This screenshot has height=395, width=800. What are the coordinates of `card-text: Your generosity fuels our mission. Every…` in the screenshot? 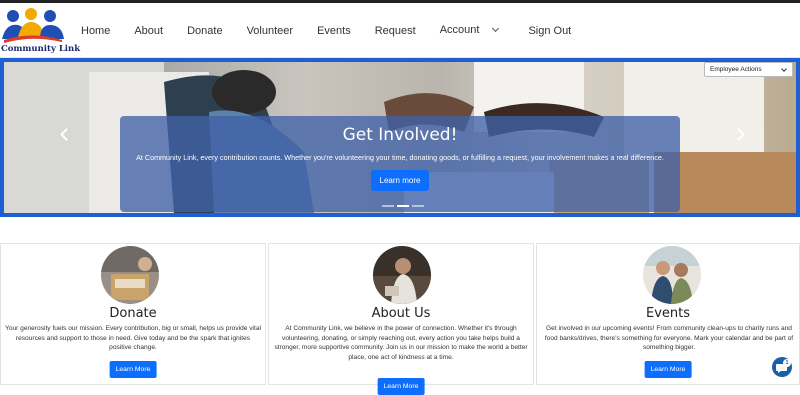 It's located at (133, 338).